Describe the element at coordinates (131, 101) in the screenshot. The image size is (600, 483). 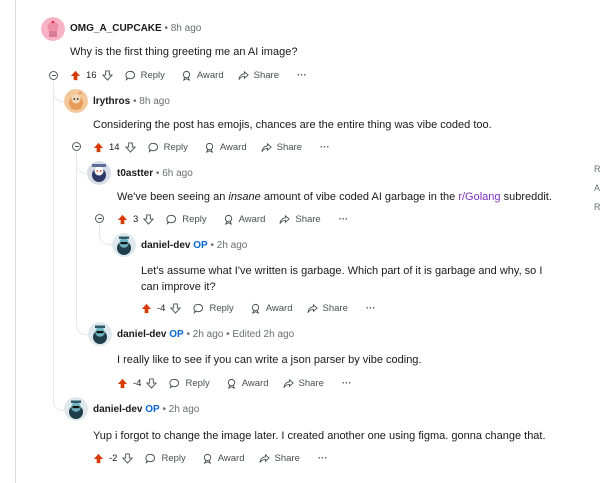
I see `comment-meta: lrythros • 8h ago` at that location.